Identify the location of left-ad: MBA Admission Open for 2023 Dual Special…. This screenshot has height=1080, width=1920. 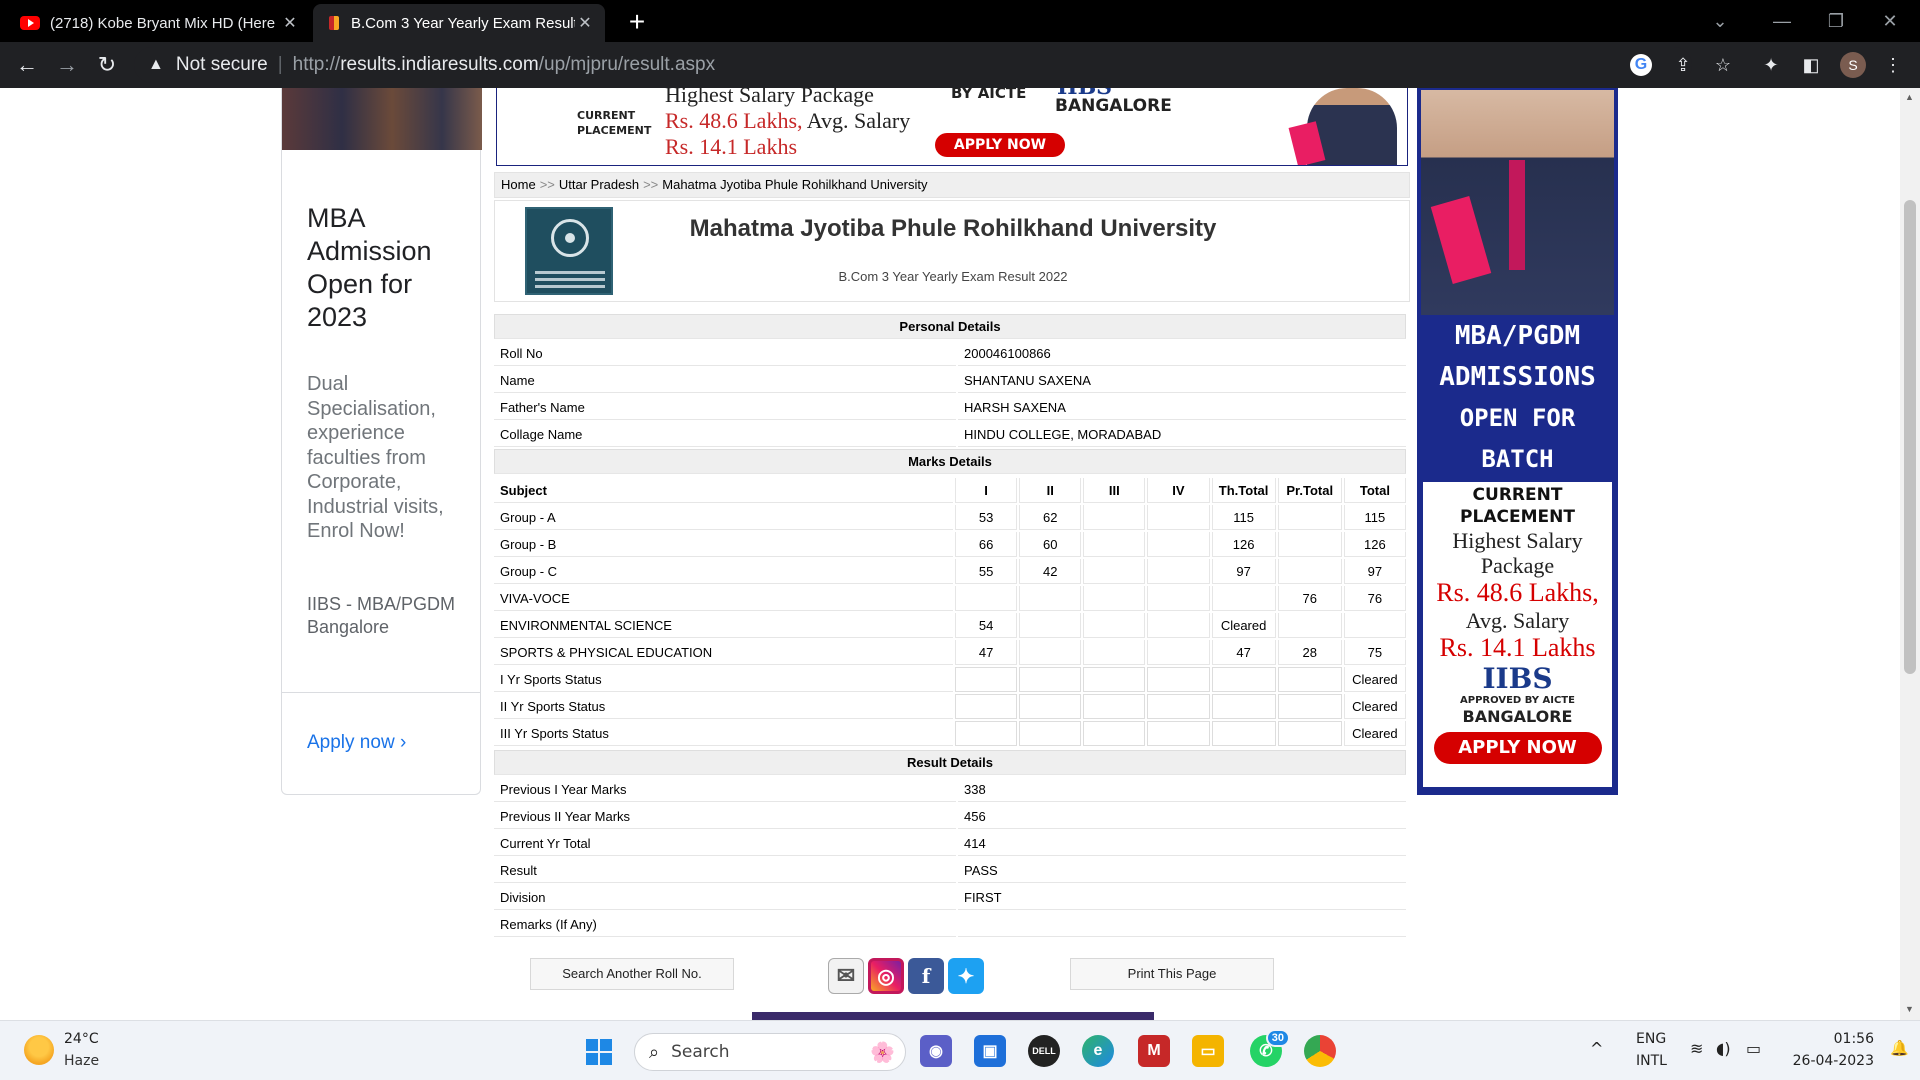
(381, 441).